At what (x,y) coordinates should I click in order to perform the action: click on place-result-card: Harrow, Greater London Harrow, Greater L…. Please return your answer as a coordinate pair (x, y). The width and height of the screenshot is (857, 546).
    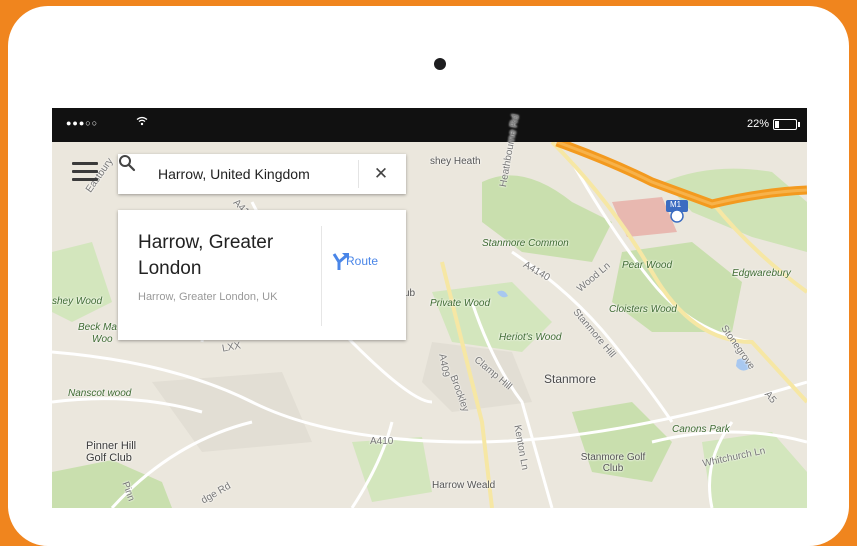
    Looking at the image, I should click on (262, 275).